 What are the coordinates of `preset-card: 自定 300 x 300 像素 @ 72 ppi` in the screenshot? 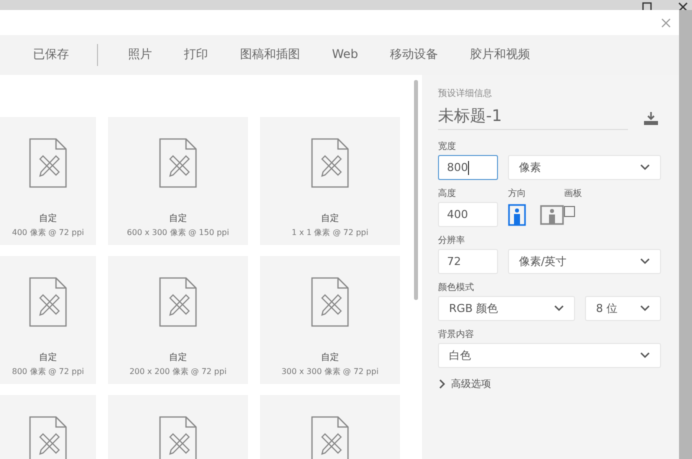 It's located at (330, 320).